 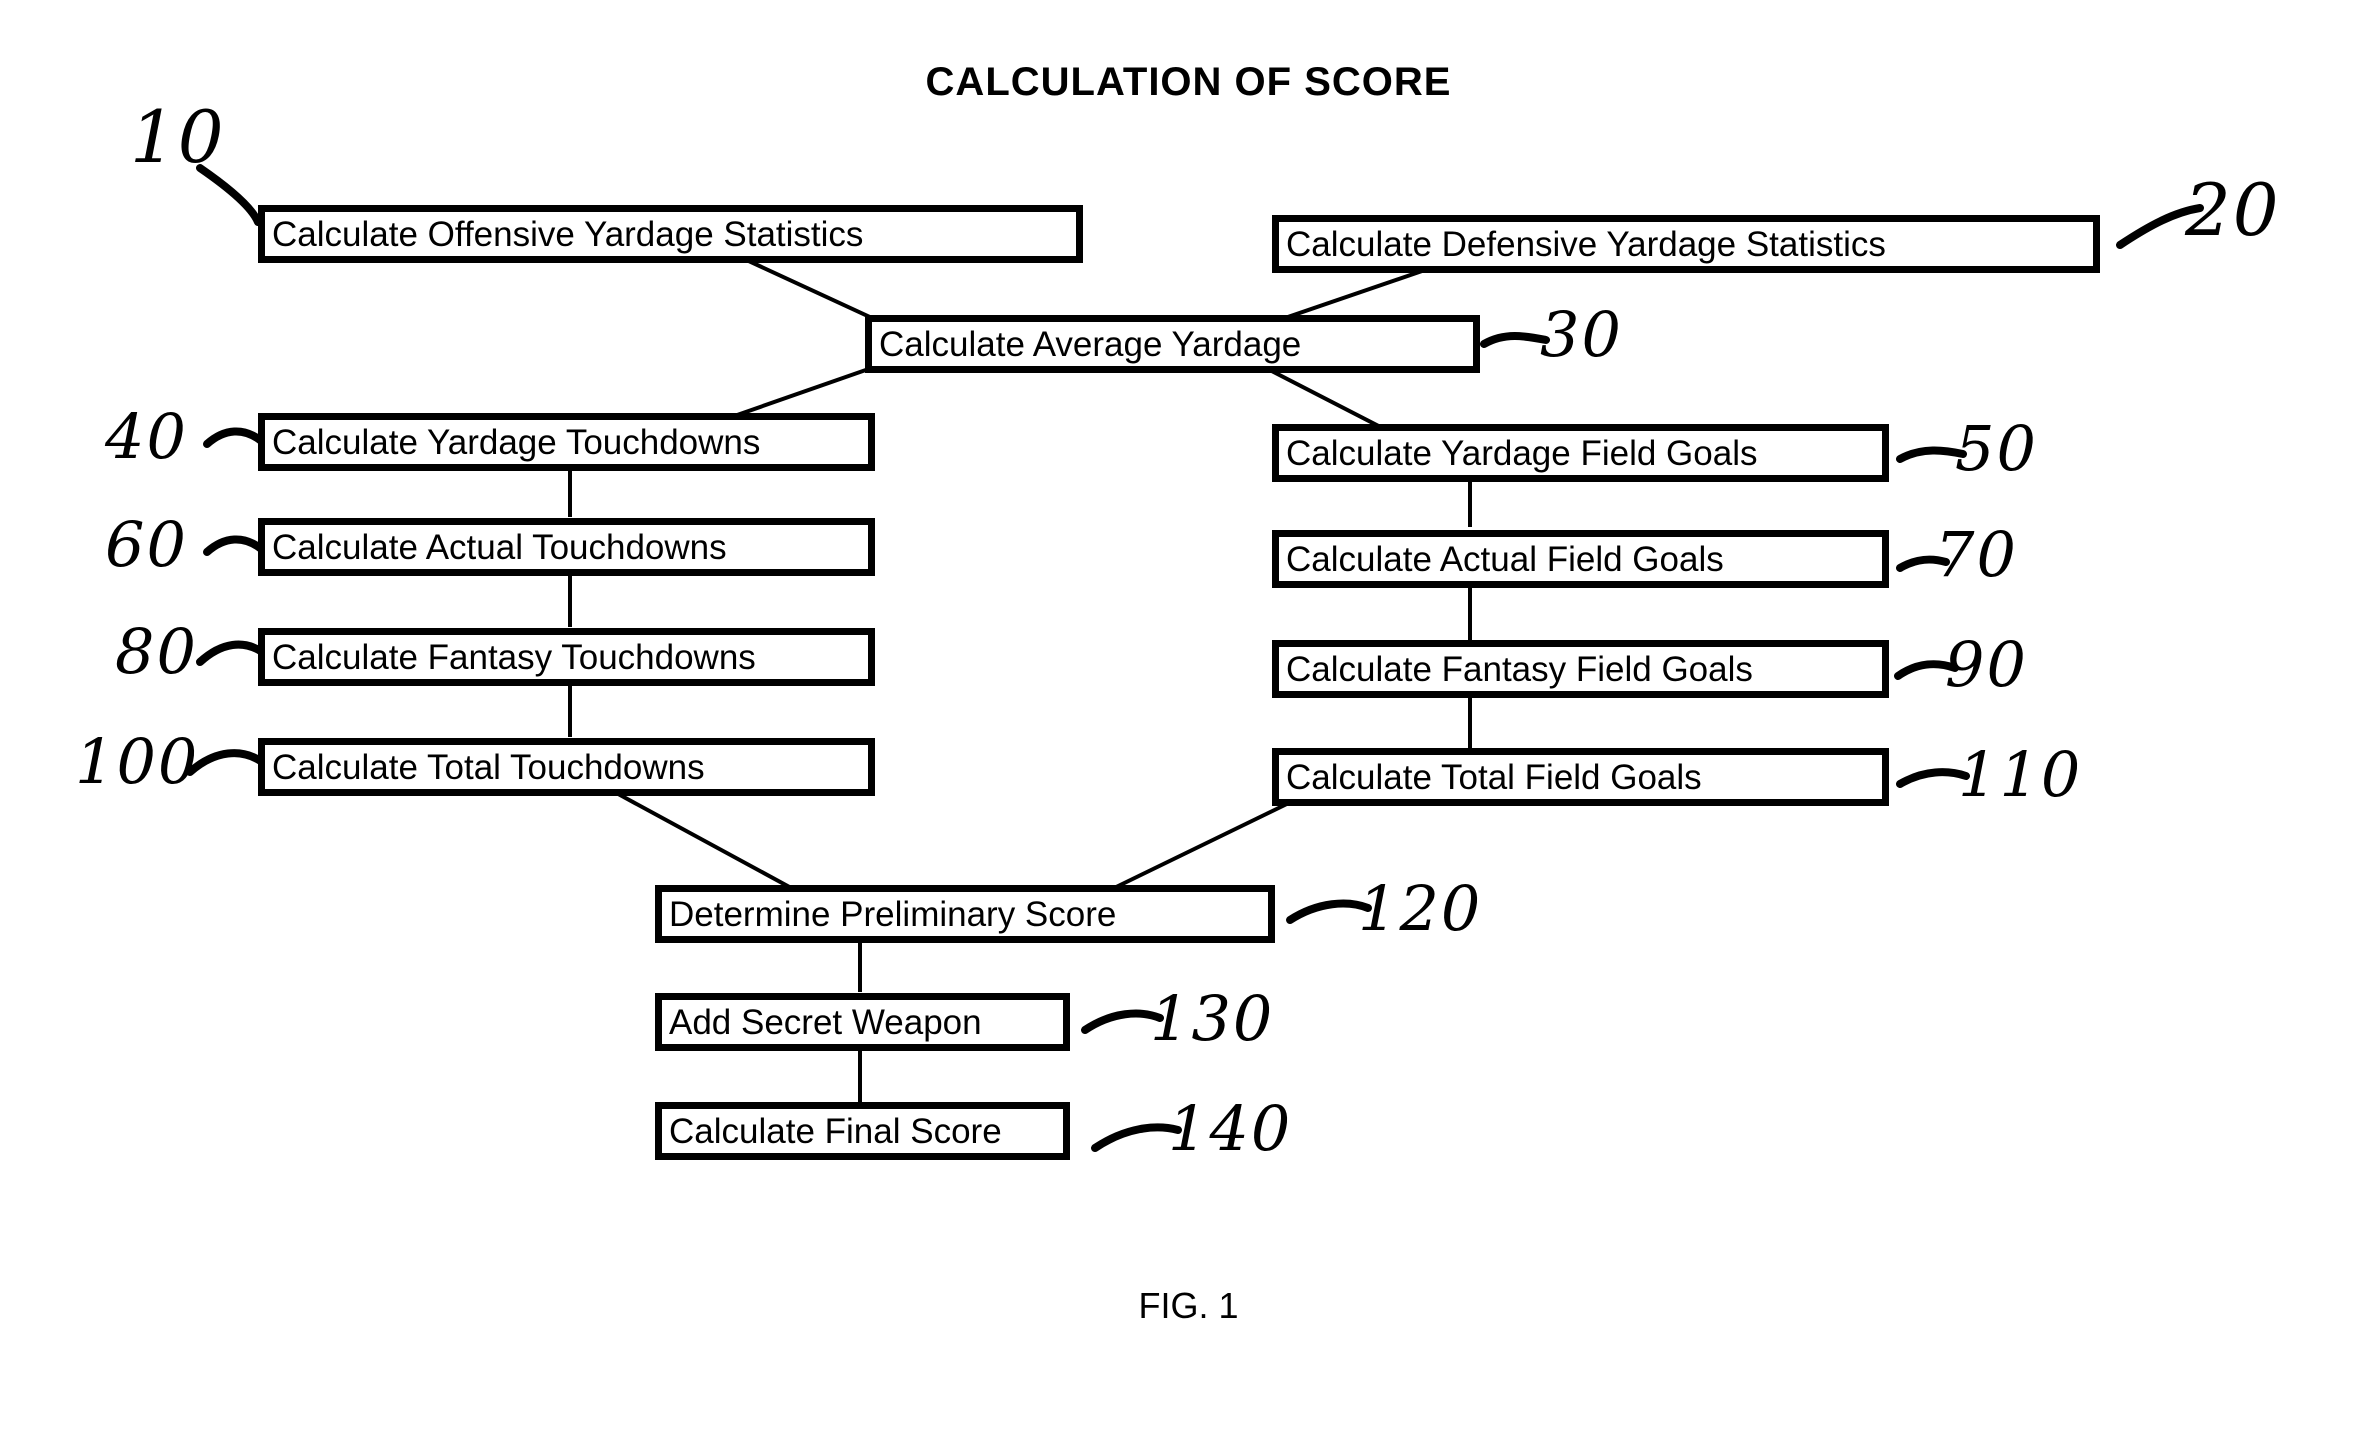 I want to click on process-box-label: Calculate Final Score, so click(x=835, y=1131).